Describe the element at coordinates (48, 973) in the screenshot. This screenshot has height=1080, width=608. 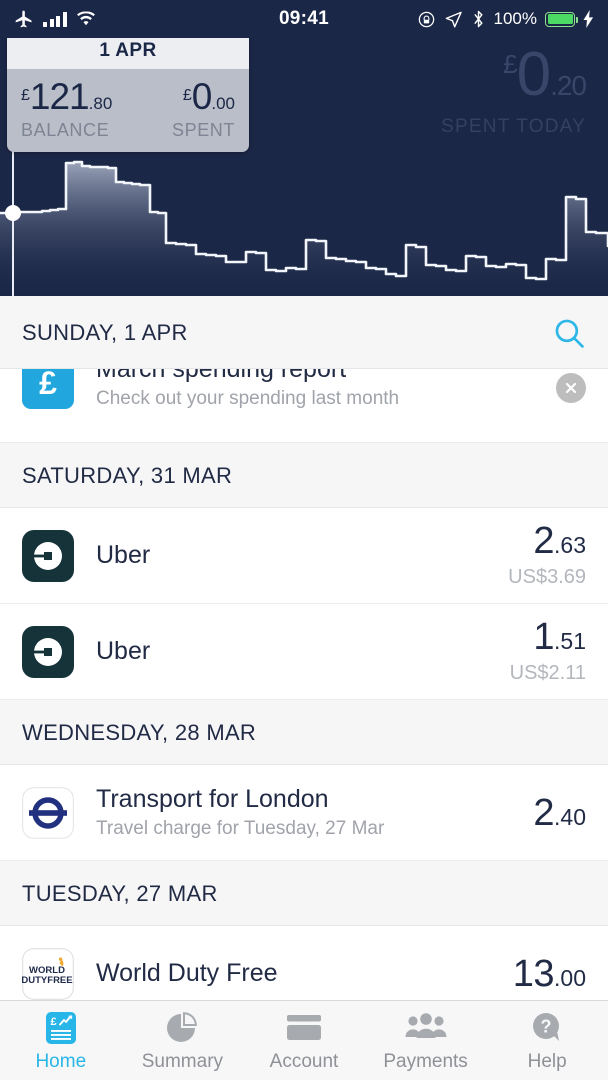
I see `world-duty-free-icon: WORLD DUTYFREE` at that location.